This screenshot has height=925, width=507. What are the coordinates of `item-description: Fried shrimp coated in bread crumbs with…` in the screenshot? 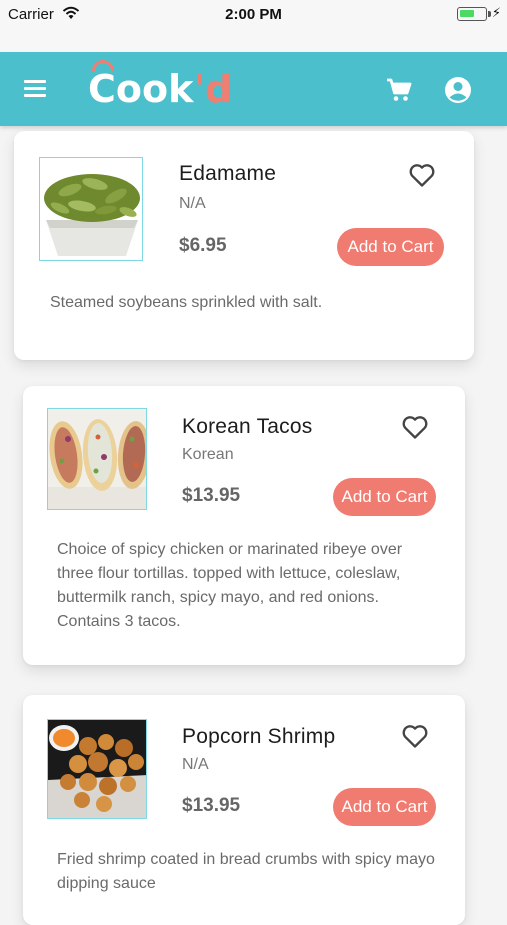 It's located at (246, 871).